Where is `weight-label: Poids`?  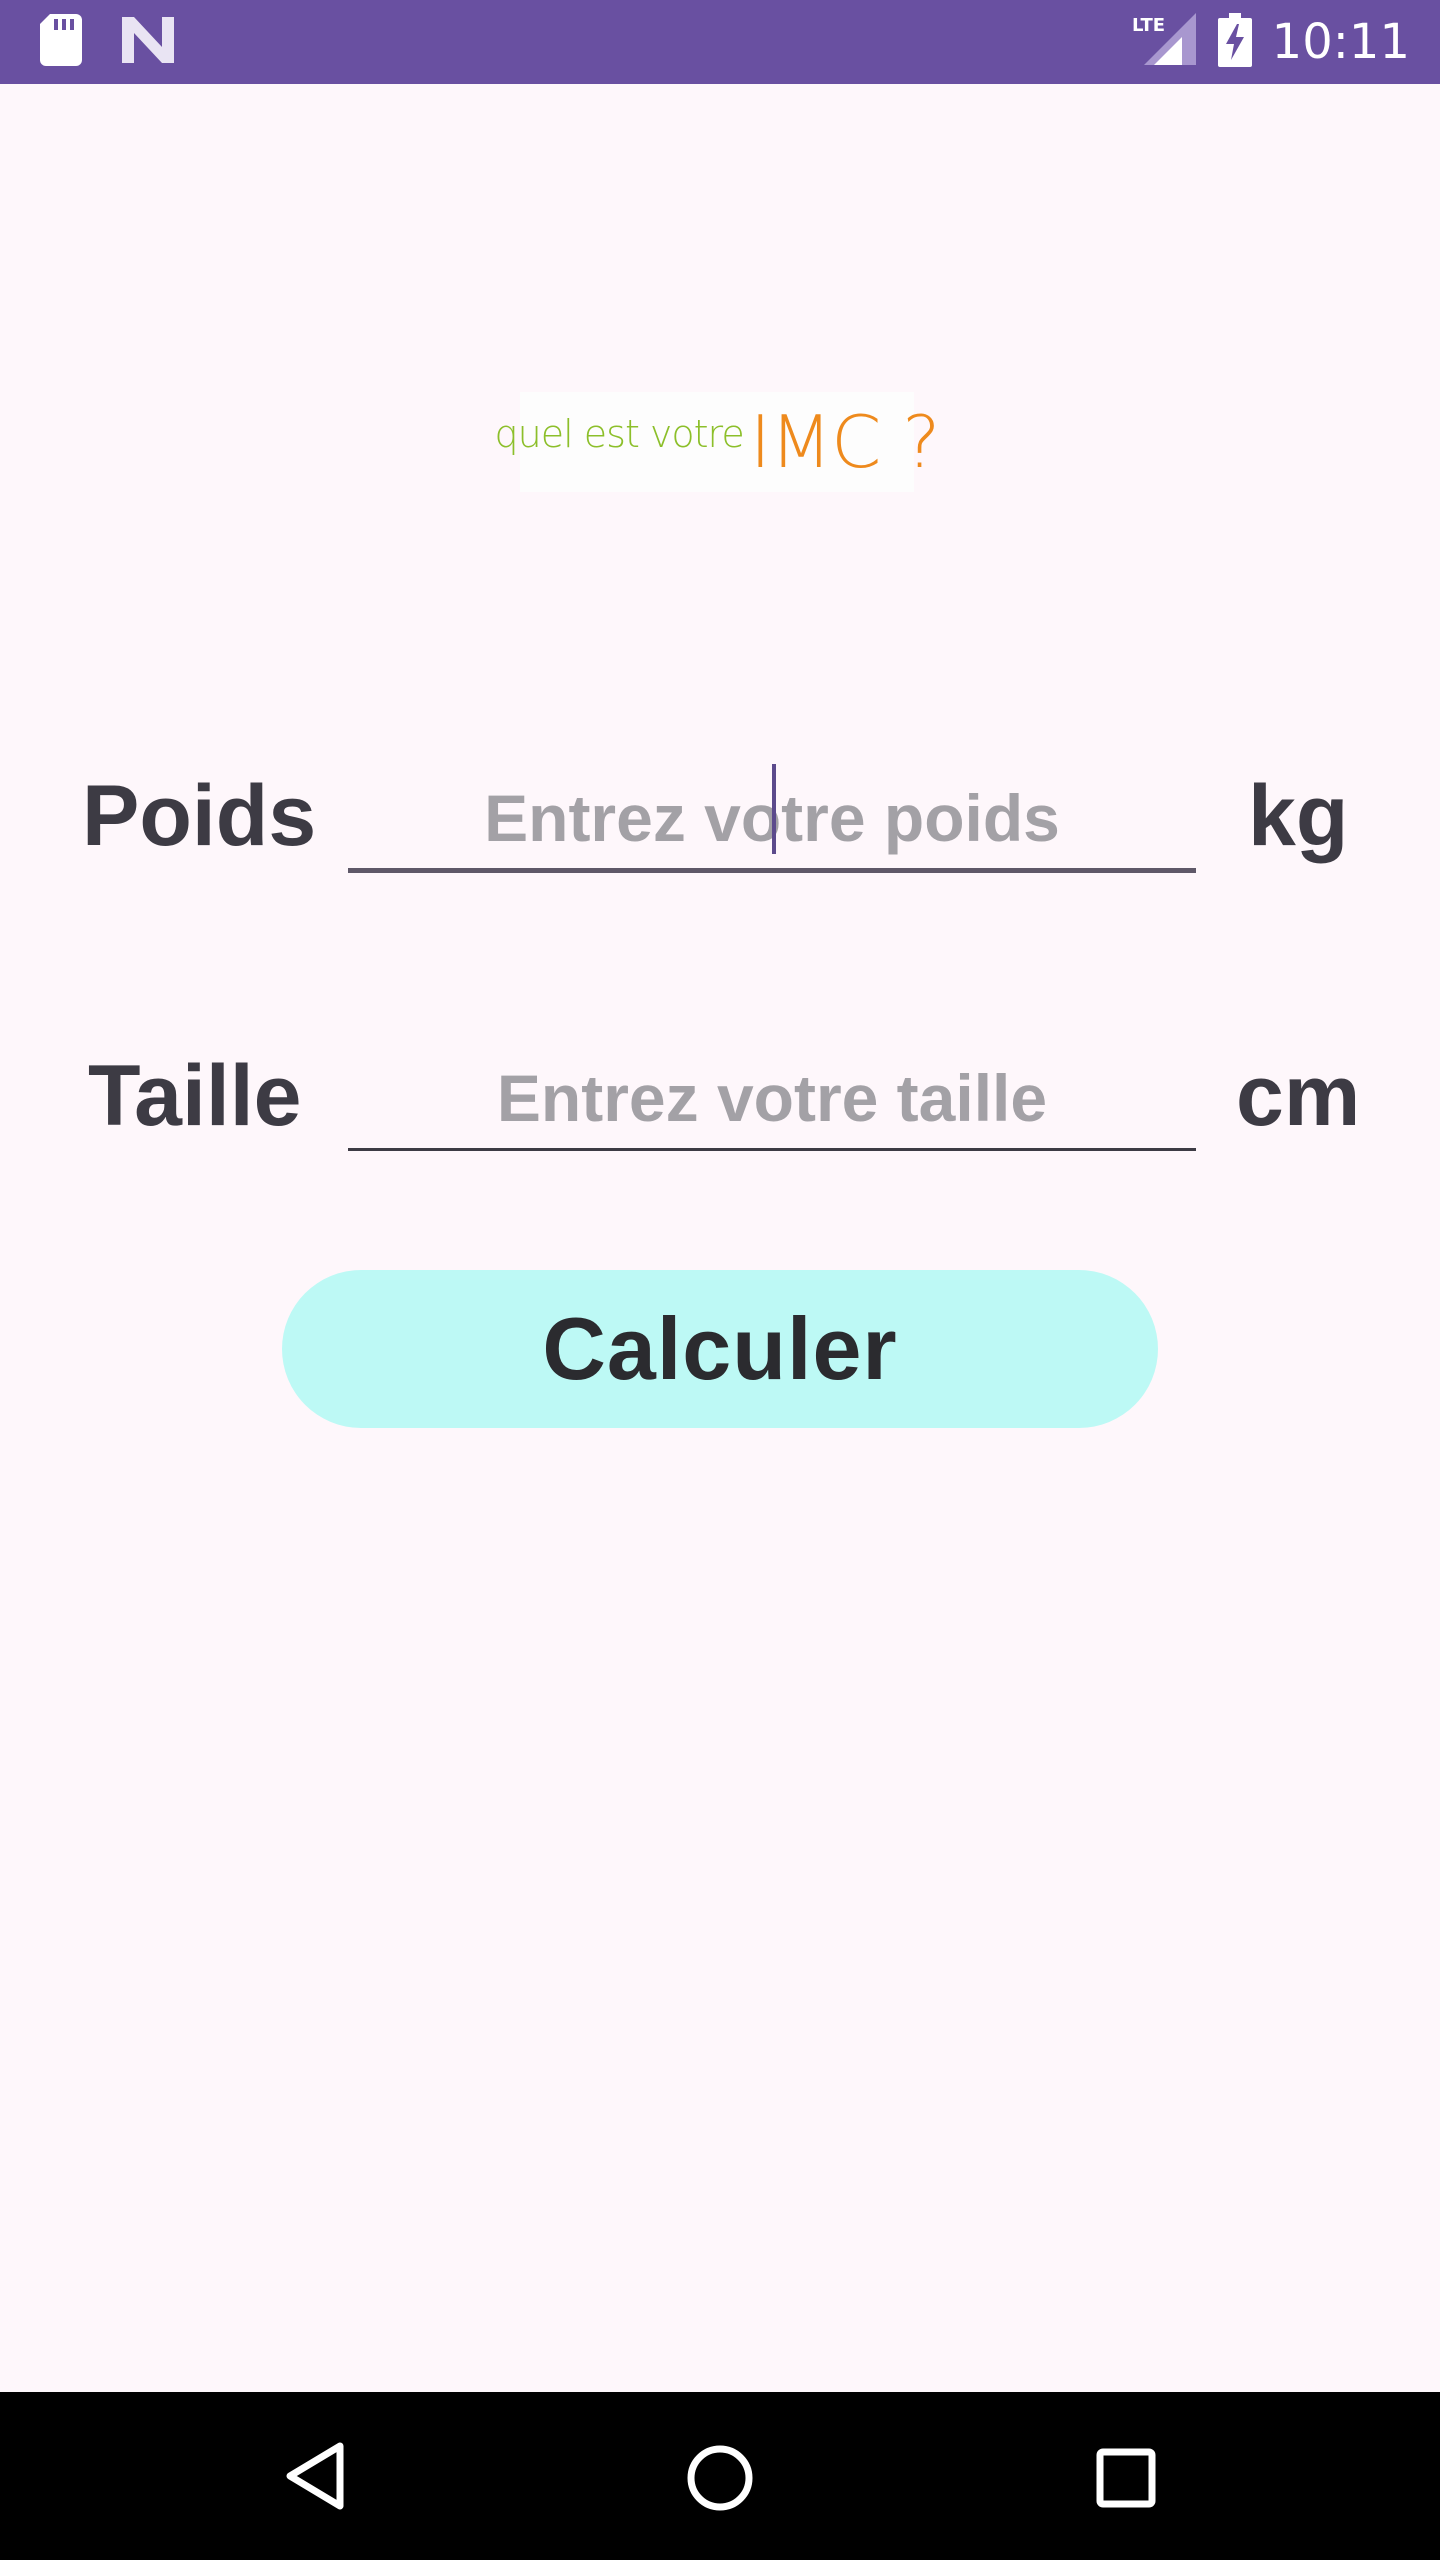
weight-label: Poids is located at coordinates (199, 816).